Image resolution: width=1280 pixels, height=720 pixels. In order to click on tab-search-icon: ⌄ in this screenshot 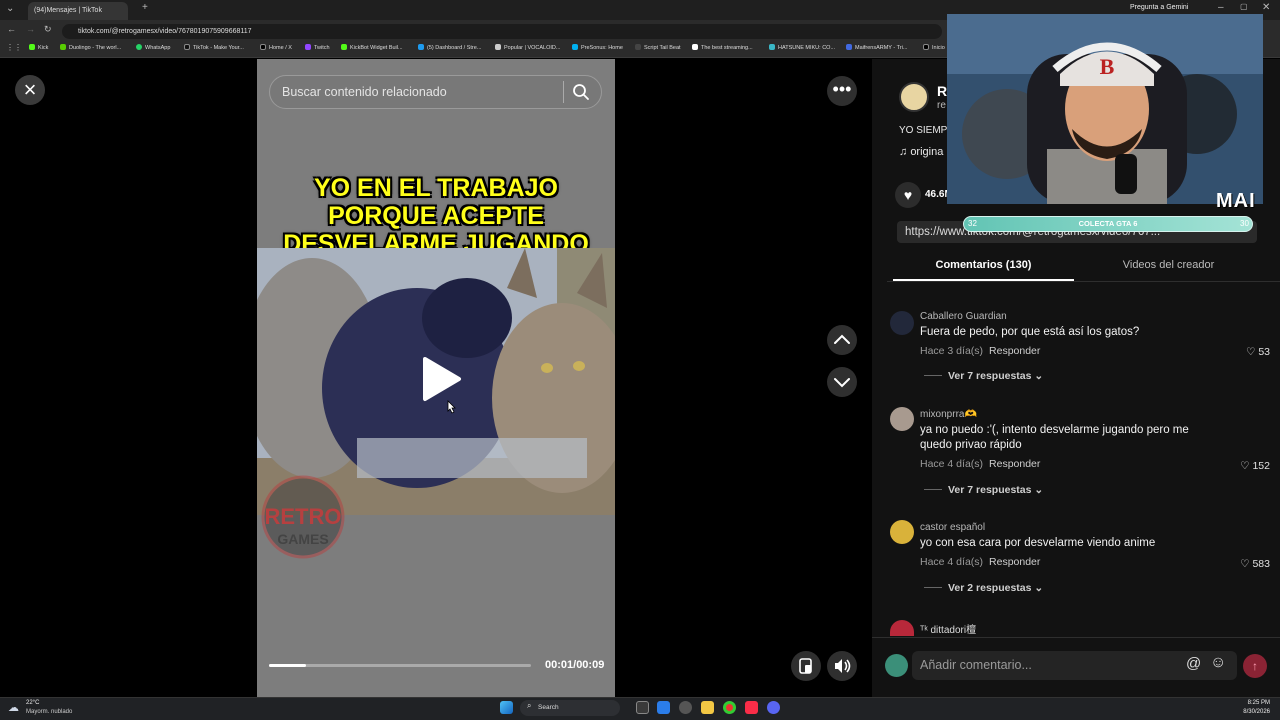, I will do `click(10, 8)`.